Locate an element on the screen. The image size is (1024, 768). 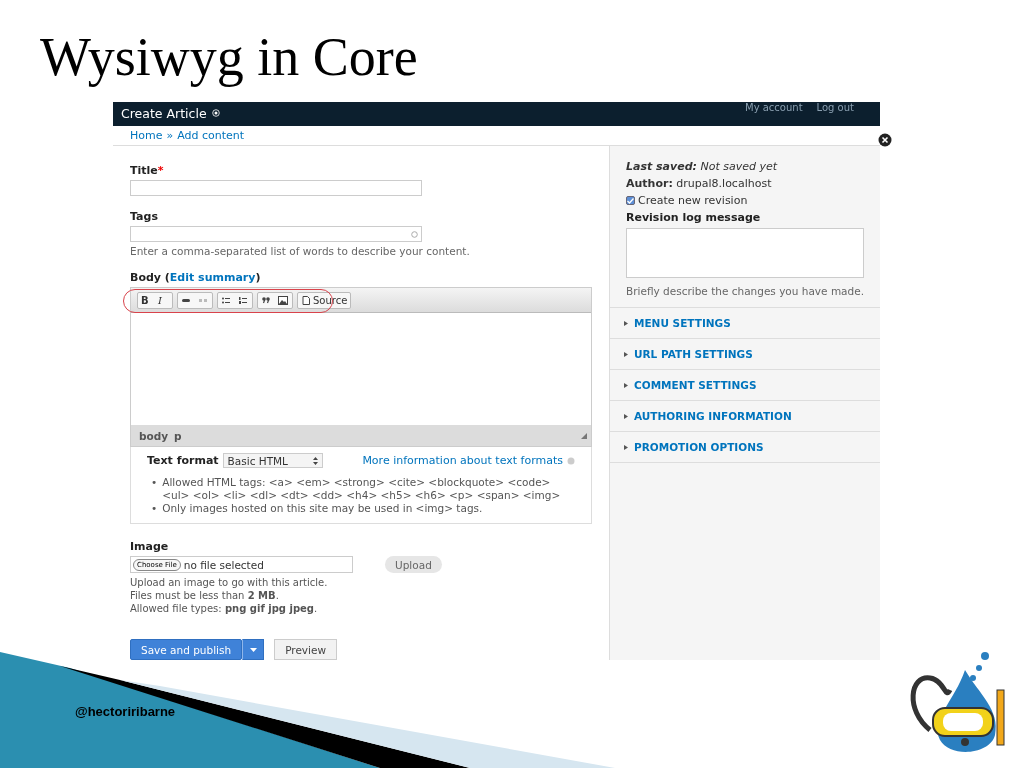
footer-handle: @hectoriribarne is located at coordinates (125, 711).